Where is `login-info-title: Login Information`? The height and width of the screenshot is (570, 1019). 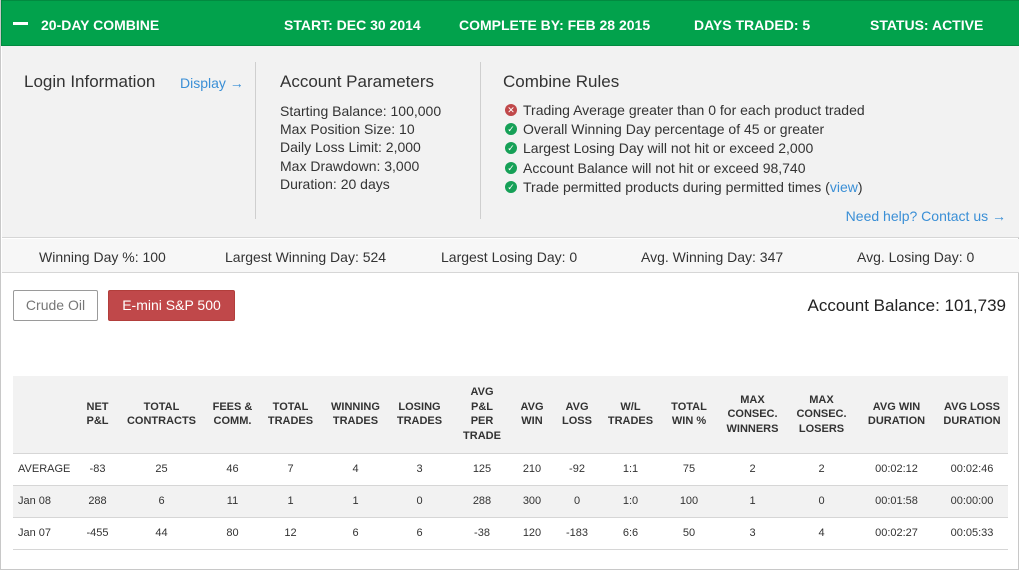 login-info-title: Login Information is located at coordinates (90, 81).